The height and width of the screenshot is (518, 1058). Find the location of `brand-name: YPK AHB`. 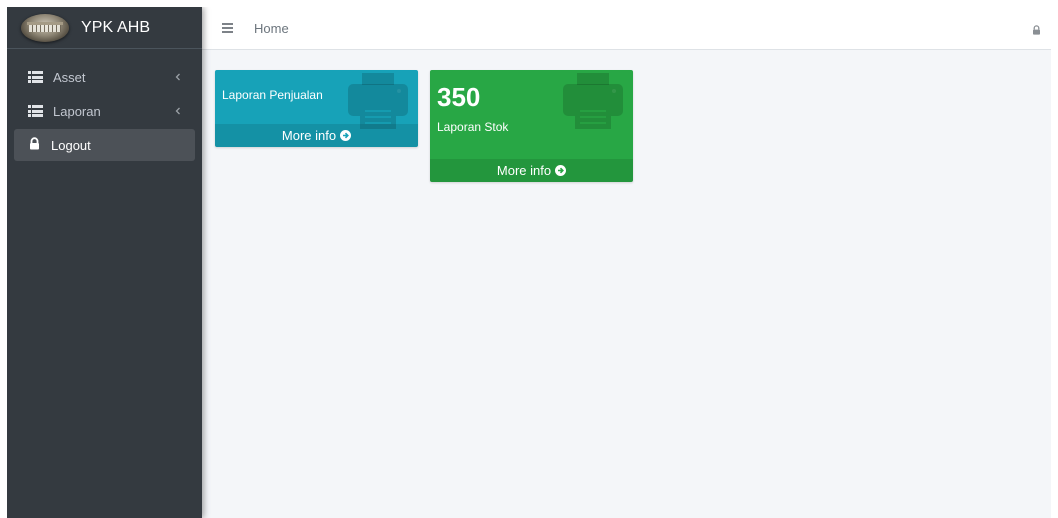

brand-name: YPK AHB is located at coordinates (116, 27).